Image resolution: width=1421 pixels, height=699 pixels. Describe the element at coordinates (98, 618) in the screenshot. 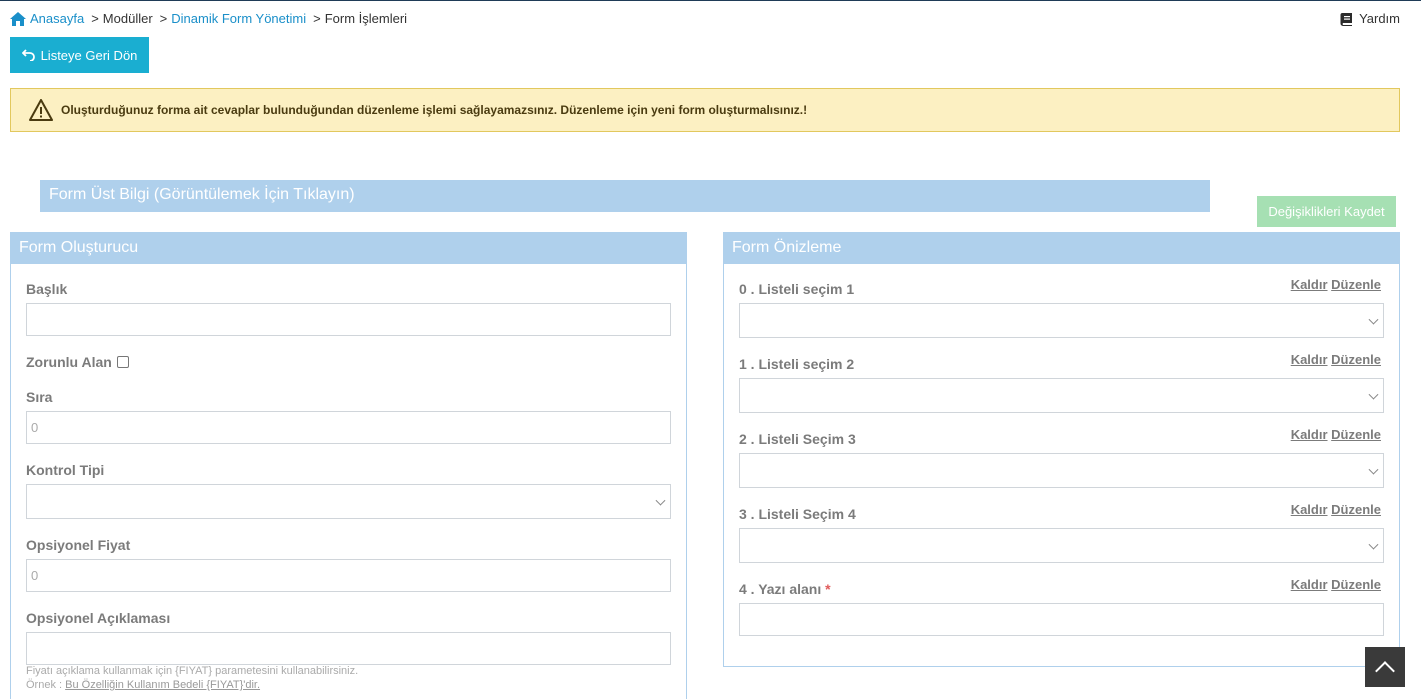

I see `optional-description-label: Opsiyonel Açıklaması` at that location.